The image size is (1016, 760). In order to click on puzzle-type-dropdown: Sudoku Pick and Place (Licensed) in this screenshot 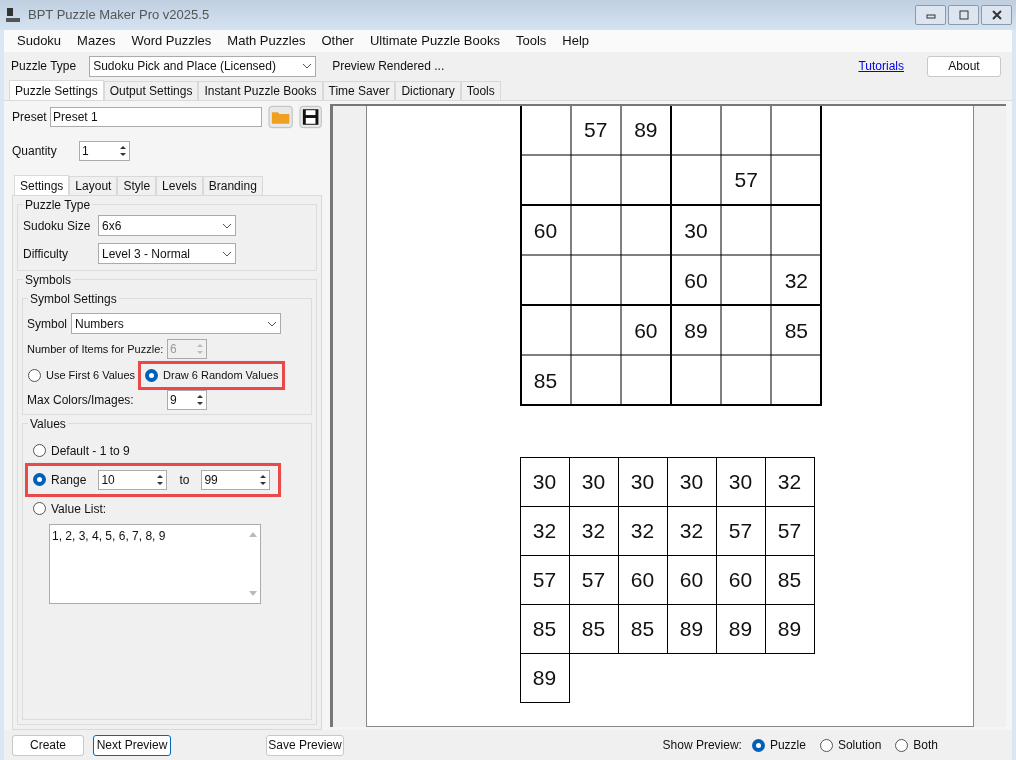, I will do `click(203, 66)`.